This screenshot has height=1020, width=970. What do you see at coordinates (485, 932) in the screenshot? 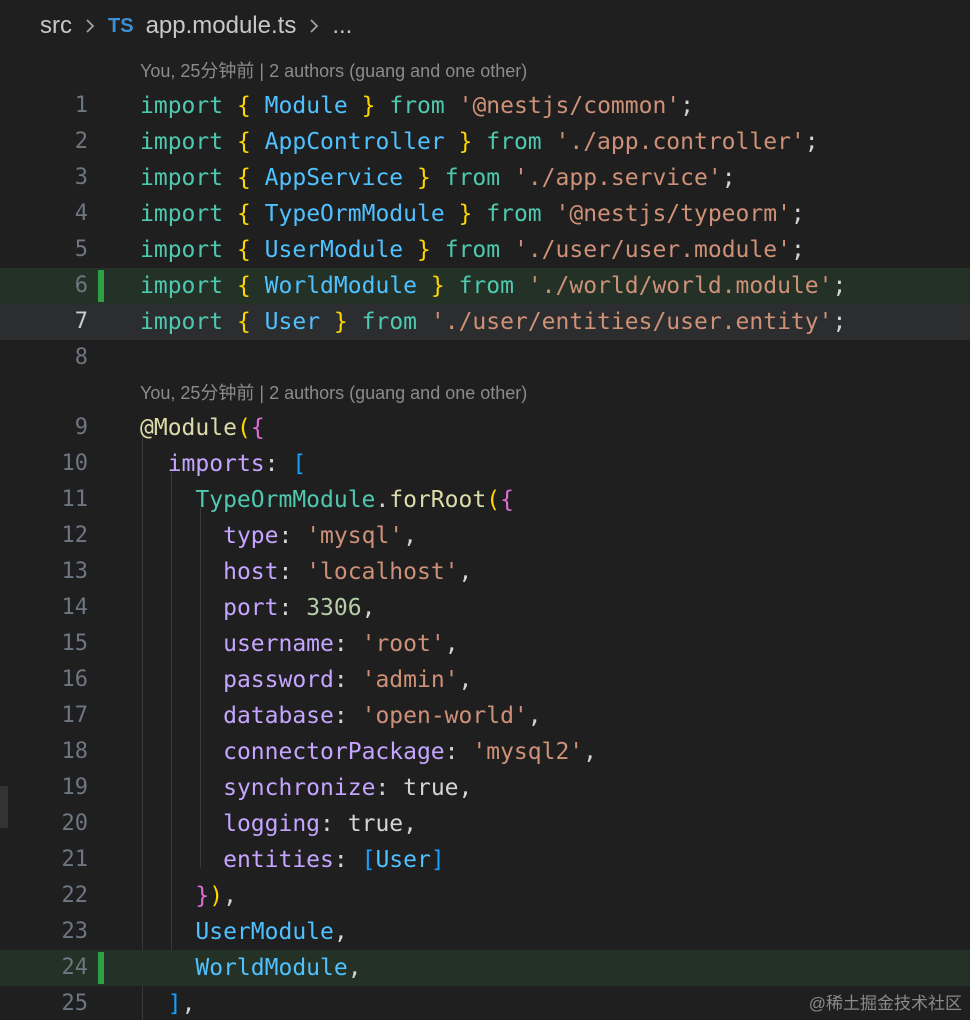
I see `code-line: 23 UserModule,` at bounding box center [485, 932].